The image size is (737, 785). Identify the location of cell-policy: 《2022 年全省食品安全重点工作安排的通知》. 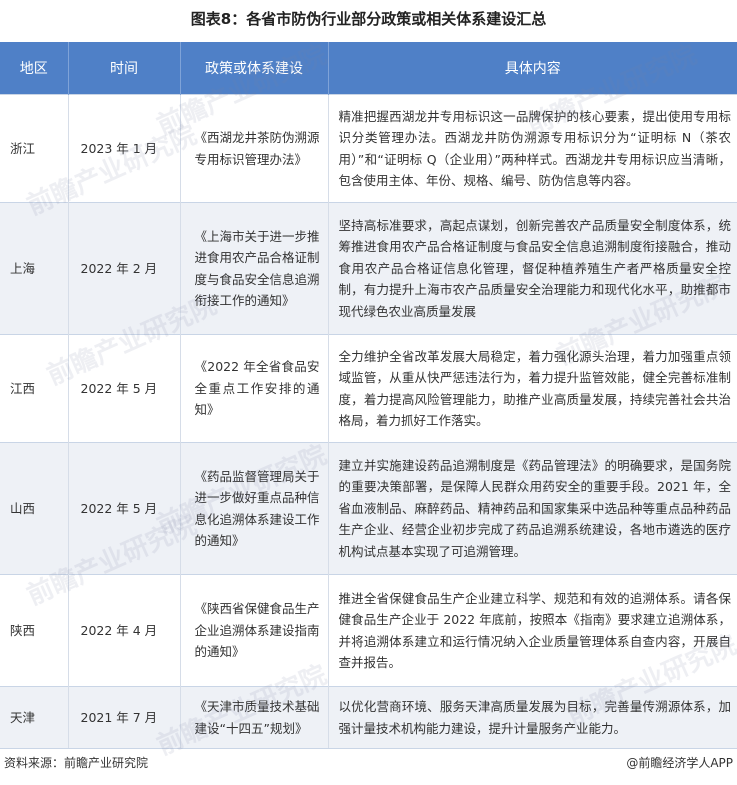
(254, 388).